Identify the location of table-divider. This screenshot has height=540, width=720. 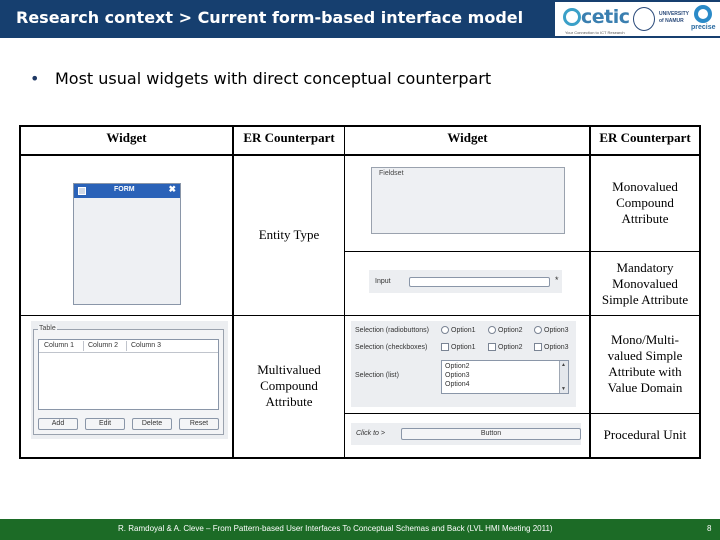
(344, 292).